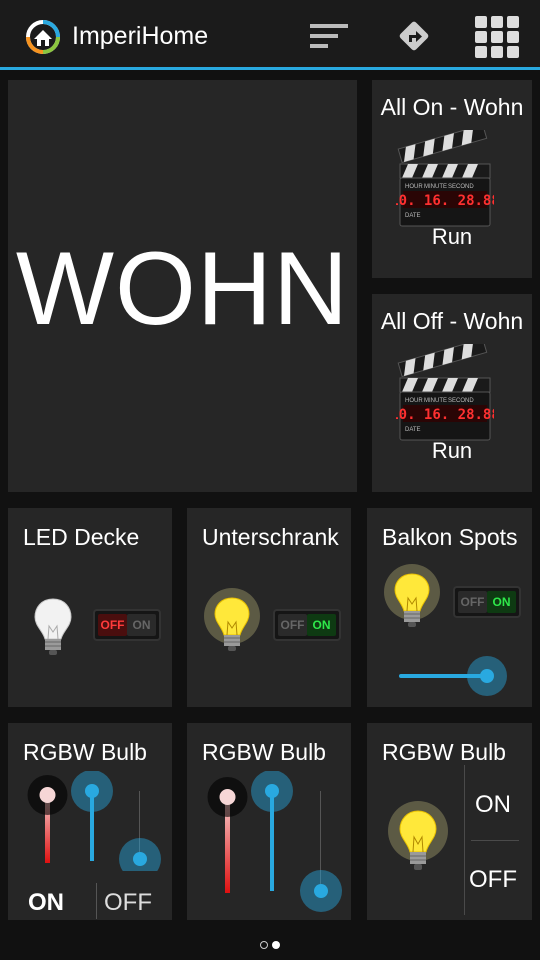 The height and width of the screenshot is (960, 540). I want to click on rgbw-tile-3: RGBW Bulb ON OFF, so click(449, 821).